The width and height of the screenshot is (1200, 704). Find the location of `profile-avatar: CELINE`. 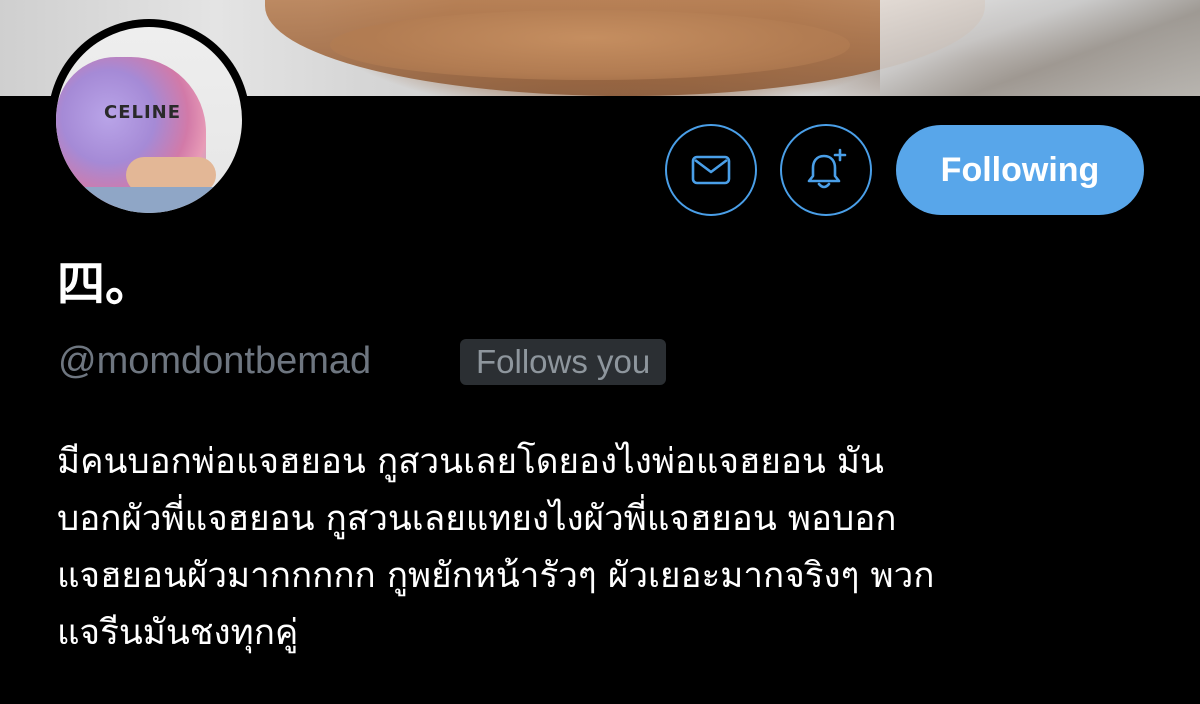

profile-avatar: CELINE is located at coordinates (149, 120).